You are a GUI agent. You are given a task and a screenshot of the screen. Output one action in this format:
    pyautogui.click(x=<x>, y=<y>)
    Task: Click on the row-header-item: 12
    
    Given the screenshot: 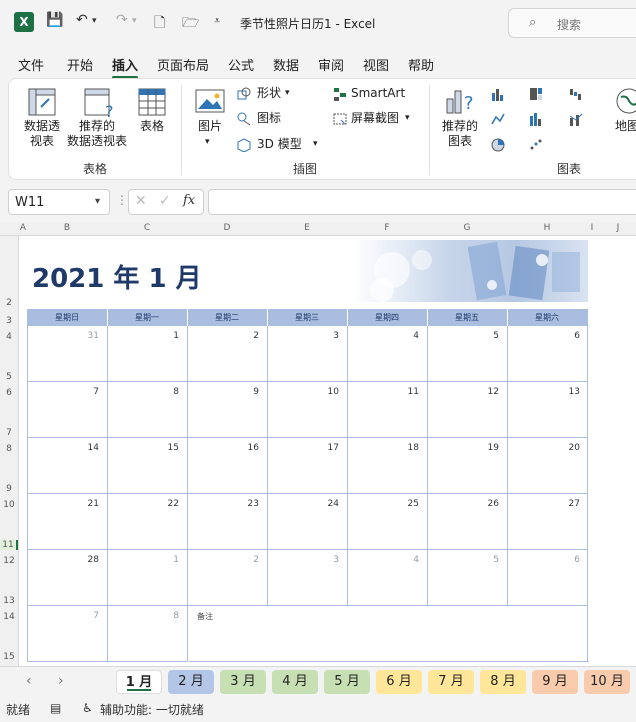 What is the action you would take?
    pyautogui.click(x=9, y=561)
    